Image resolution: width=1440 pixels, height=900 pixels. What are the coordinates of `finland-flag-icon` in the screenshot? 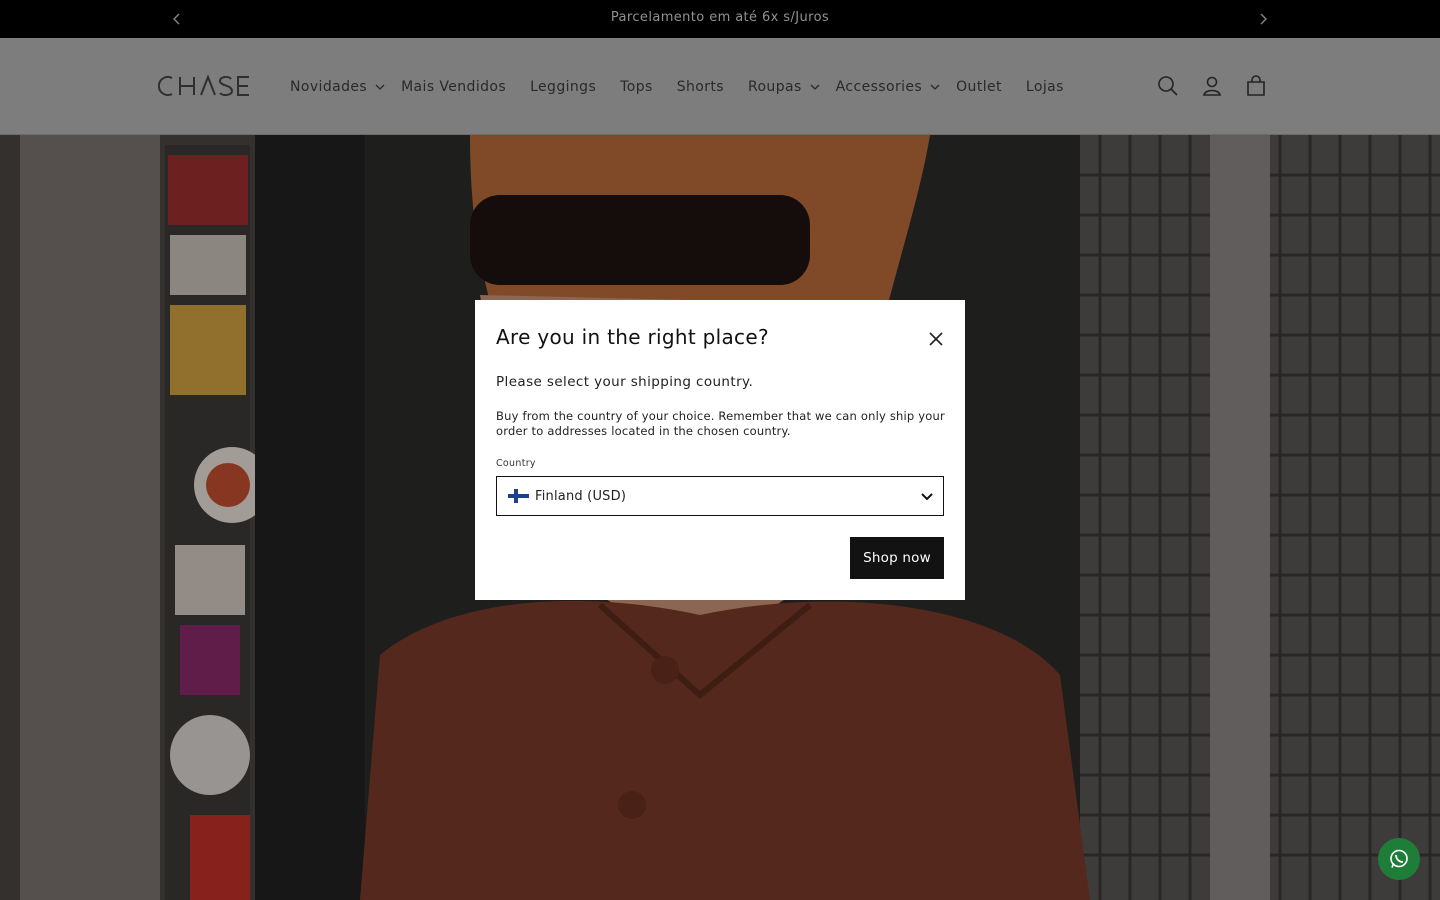 It's located at (518, 496).